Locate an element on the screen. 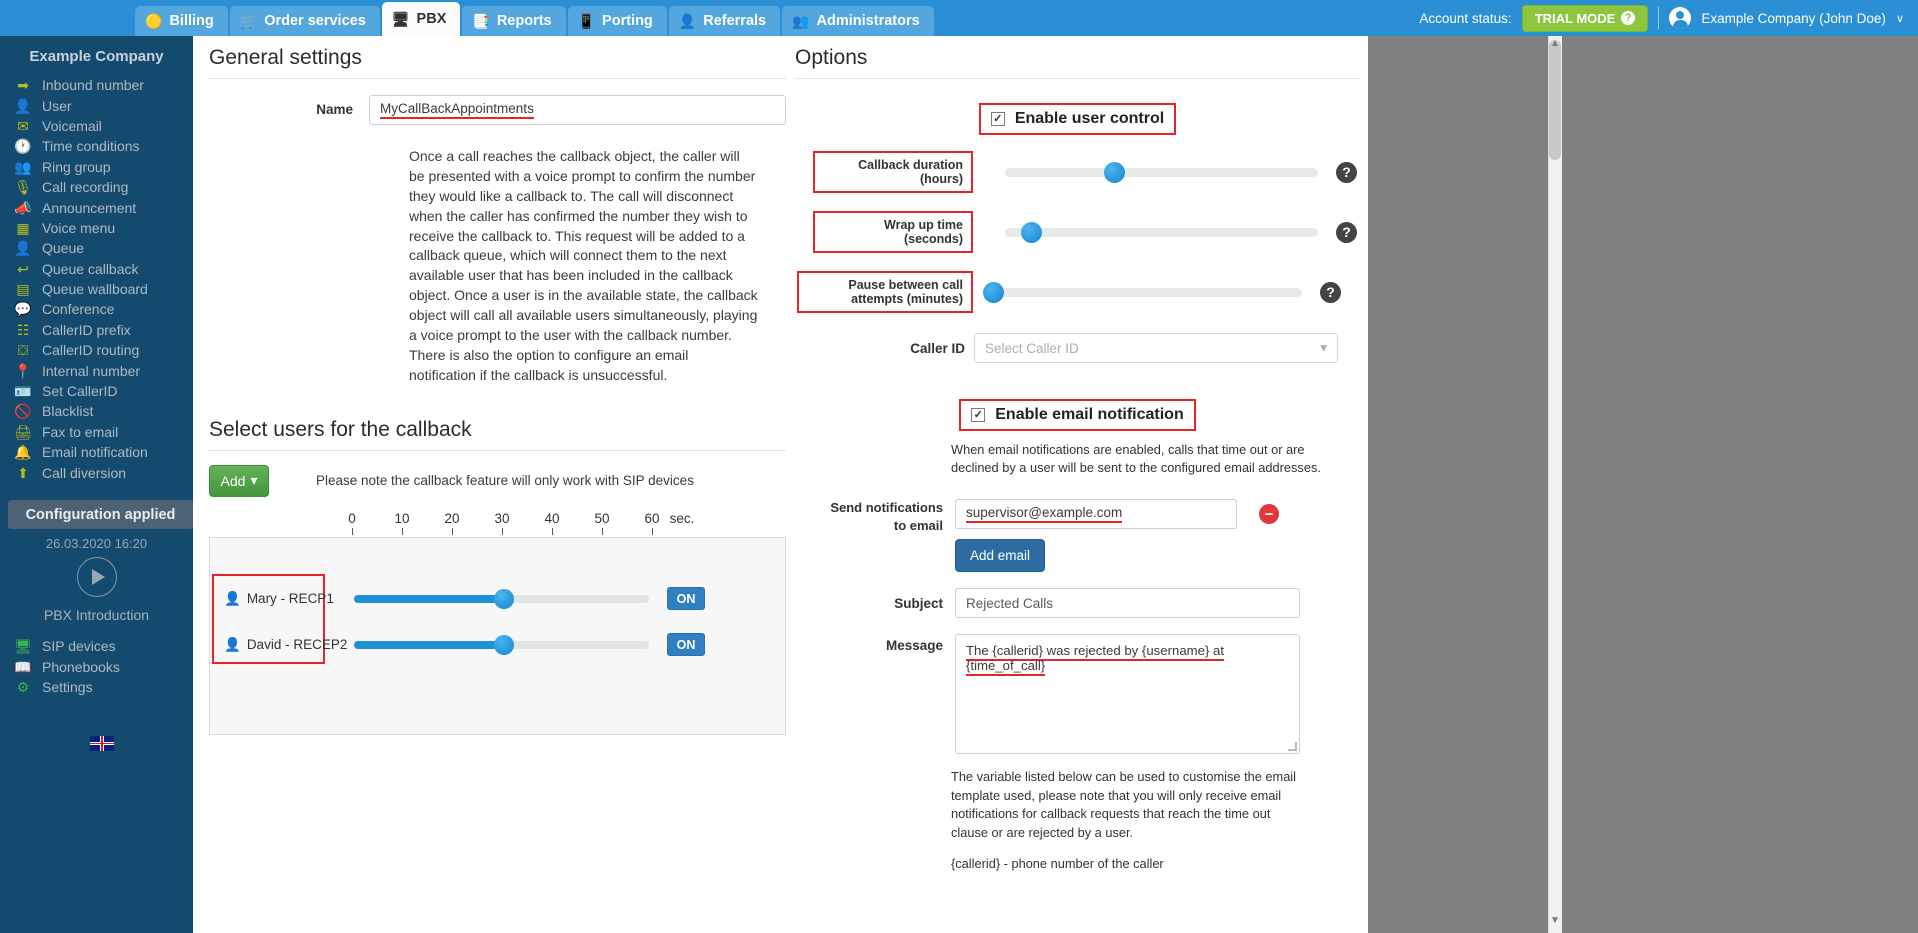 The image size is (1918, 933). configuration-applied-button: Configuration applied is located at coordinates (100, 514).